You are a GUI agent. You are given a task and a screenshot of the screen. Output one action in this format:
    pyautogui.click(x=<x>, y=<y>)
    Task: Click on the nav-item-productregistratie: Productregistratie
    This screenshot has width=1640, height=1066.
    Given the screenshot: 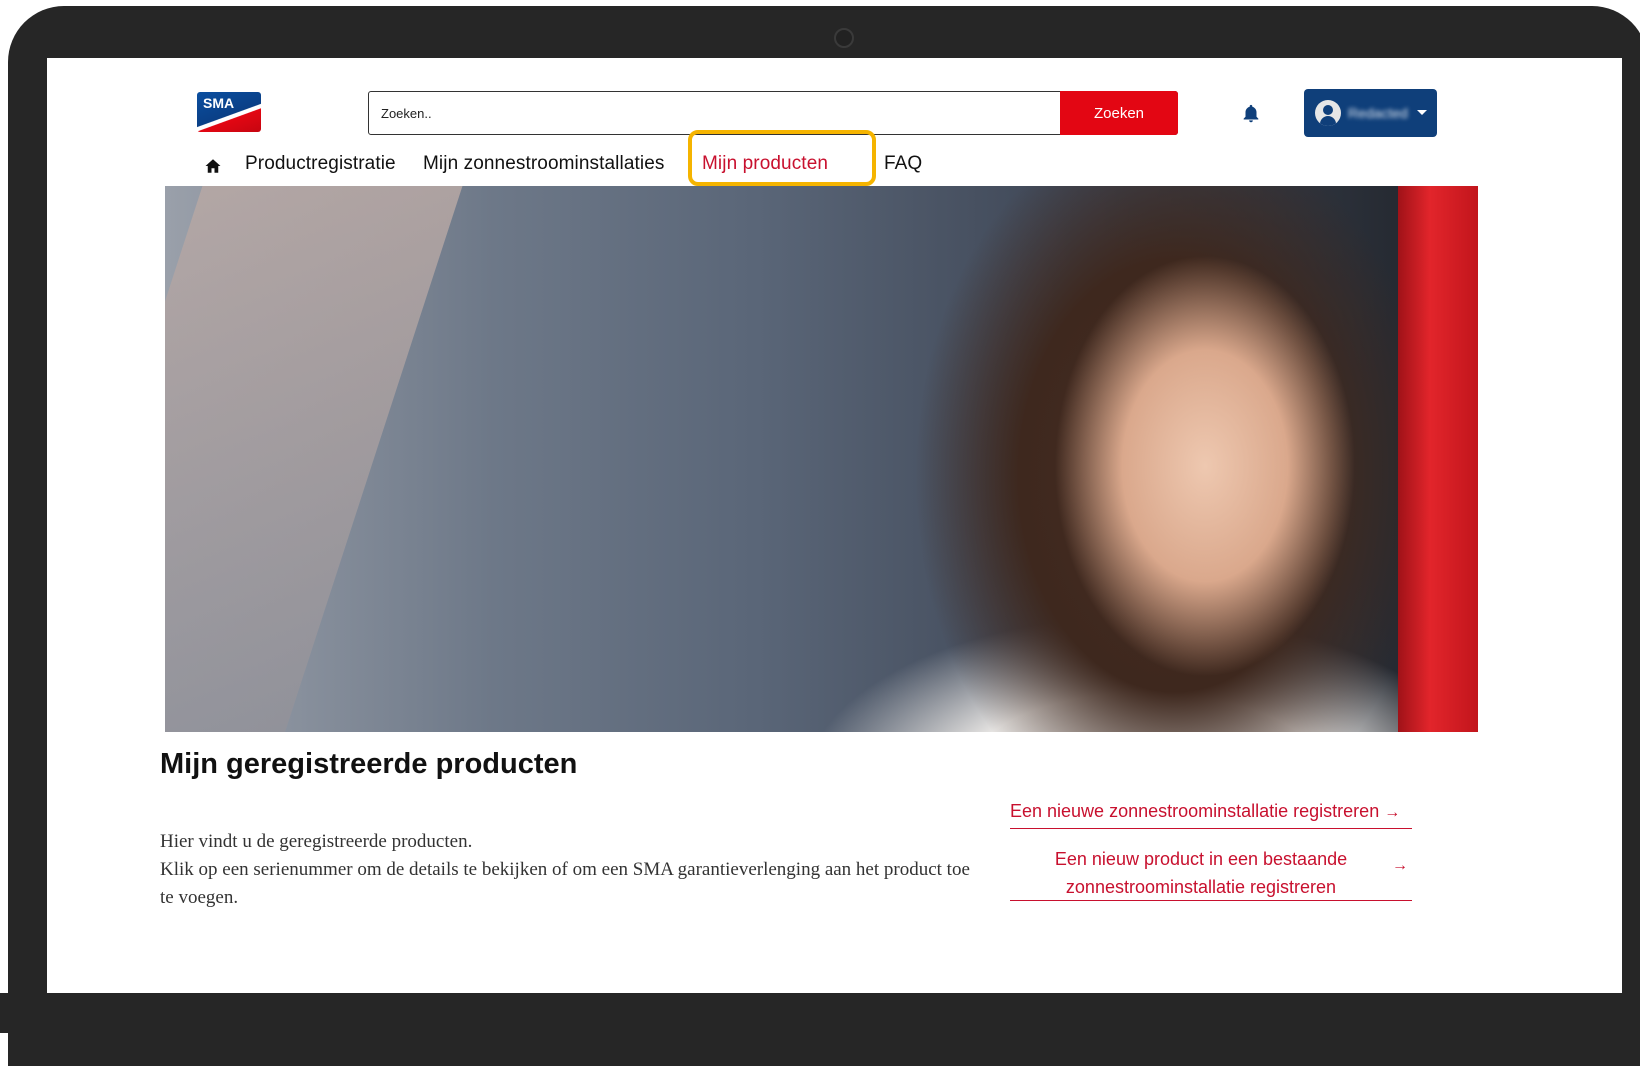 What is the action you would take?
    pyautogui.click(x=320, y=164)
    